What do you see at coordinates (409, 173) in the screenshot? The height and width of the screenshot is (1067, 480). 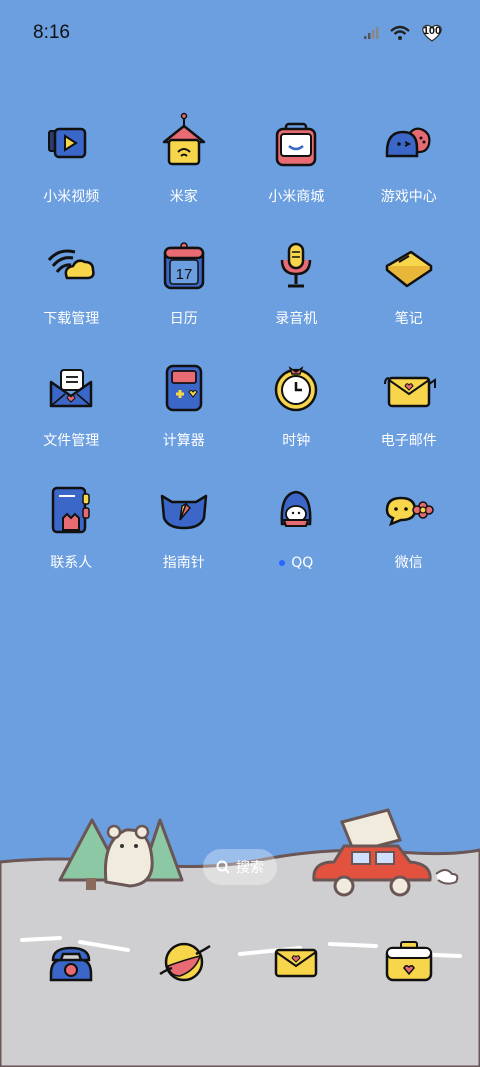 I see `app-game-center: 游戏中心` at bounding box center [409, 173].